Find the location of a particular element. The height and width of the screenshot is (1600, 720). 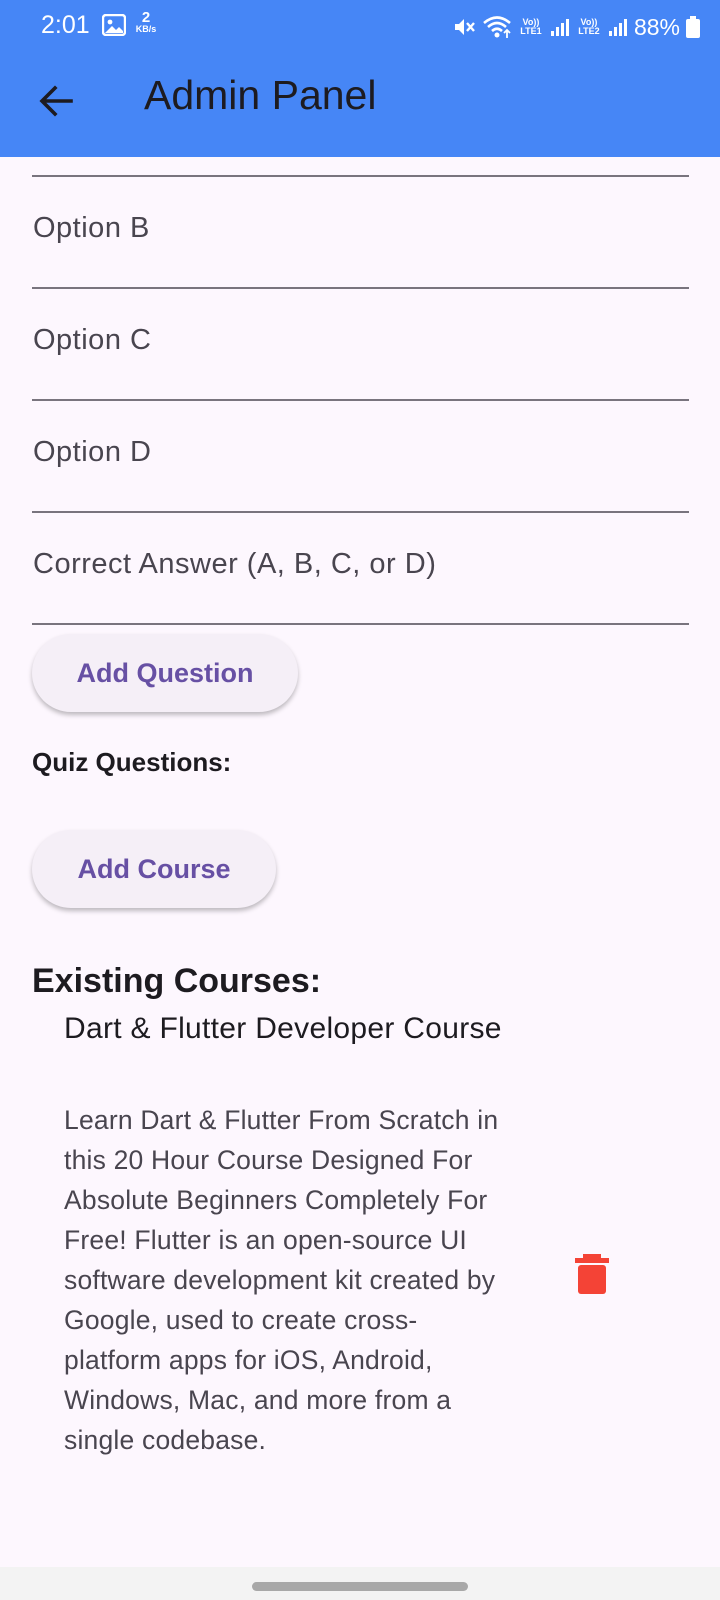

wifi-icon is located at coordinates (497, 27).